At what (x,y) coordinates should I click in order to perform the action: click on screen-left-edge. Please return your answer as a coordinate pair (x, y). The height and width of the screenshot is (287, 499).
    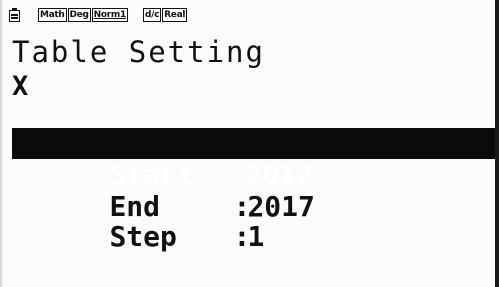
    Looking at the image, I should click on (1, 143).